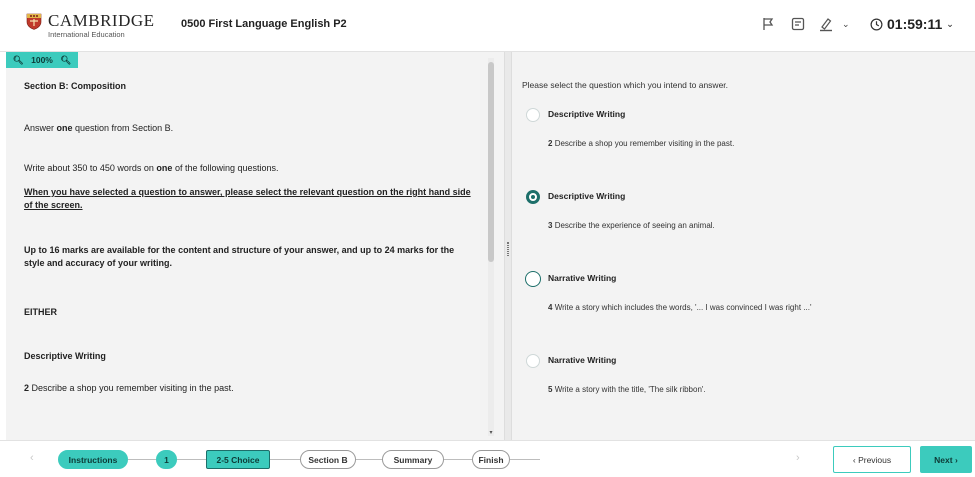 The height and width of the screenshot is (477, 975). I want to click on highlighter-icon, so click(826, 24).